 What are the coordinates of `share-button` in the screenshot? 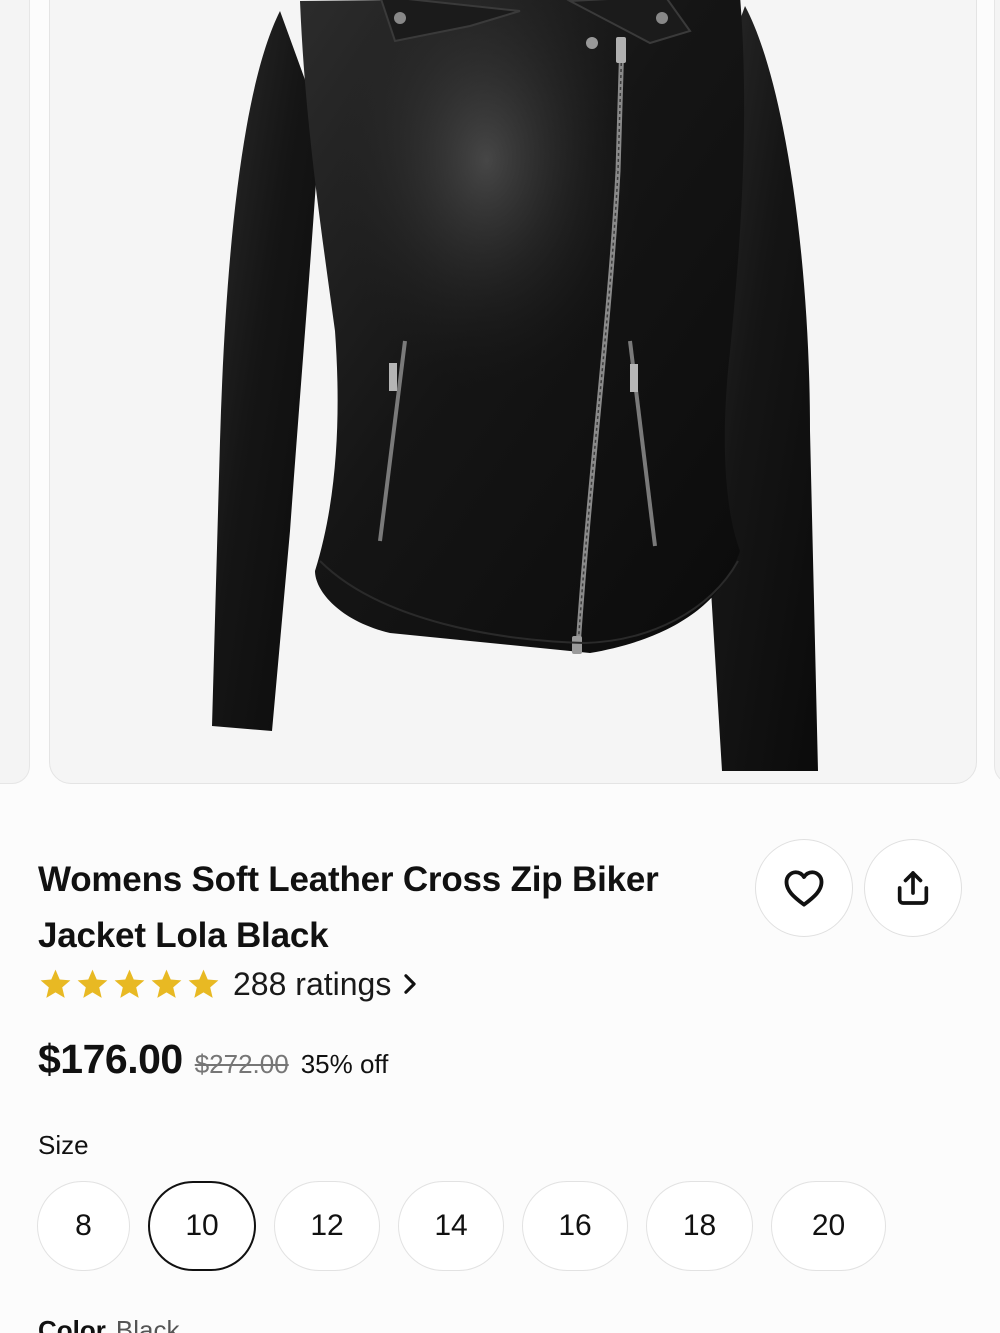 It's located at (913, 888).